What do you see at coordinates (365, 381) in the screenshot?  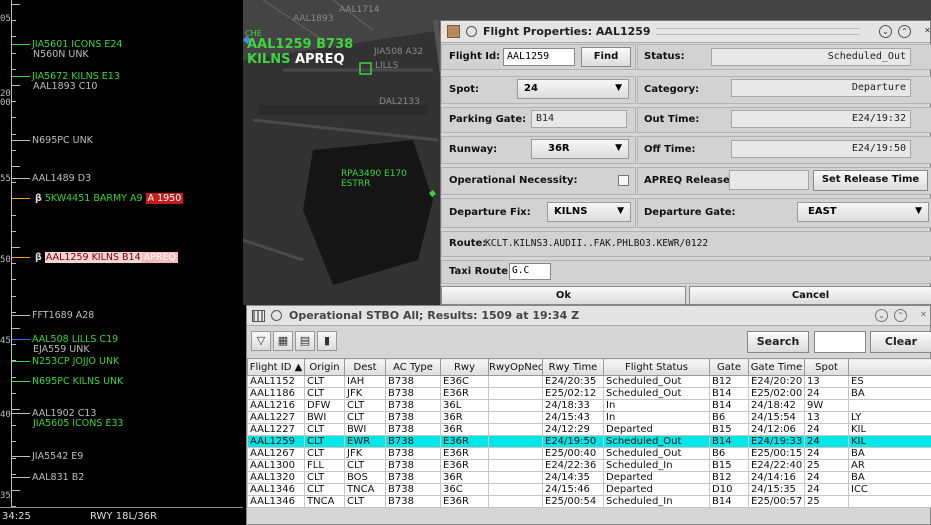 I see `table-cell: IAH` at bounding box center [365, 381].